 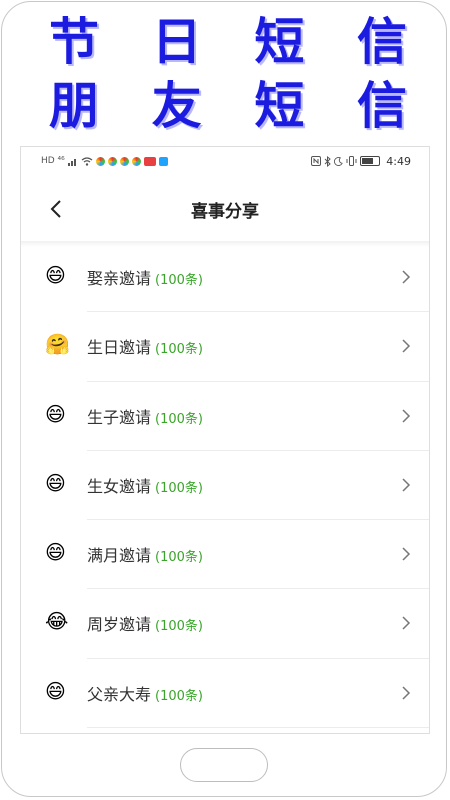 What do you see at coordinates (225, 161) in the screenshot?
I see `status-bar: HD ⁴⁶ 4:49` at bounding box center [225, 161].